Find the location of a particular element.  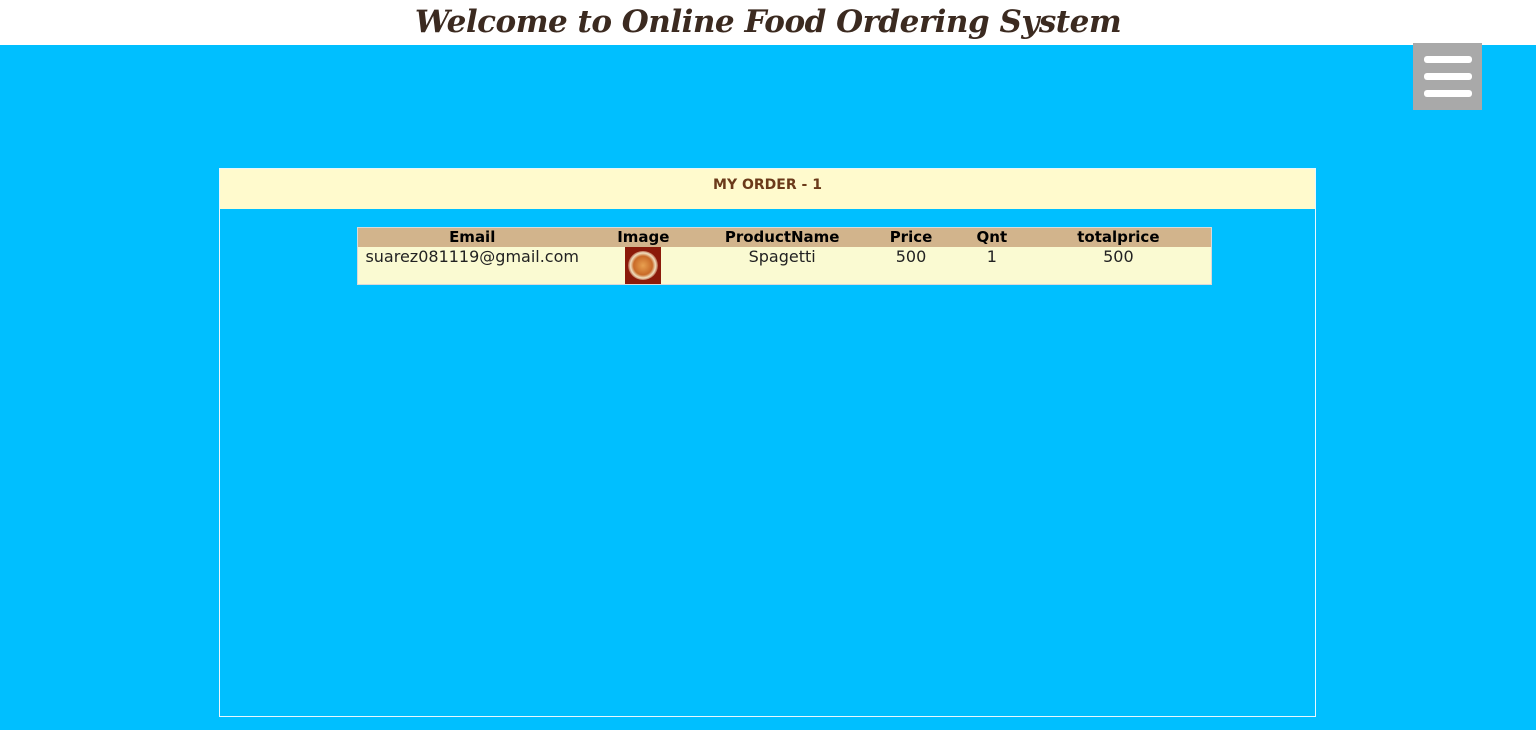

cell-product-name: Spagetti is located at coordinates (782, 256).